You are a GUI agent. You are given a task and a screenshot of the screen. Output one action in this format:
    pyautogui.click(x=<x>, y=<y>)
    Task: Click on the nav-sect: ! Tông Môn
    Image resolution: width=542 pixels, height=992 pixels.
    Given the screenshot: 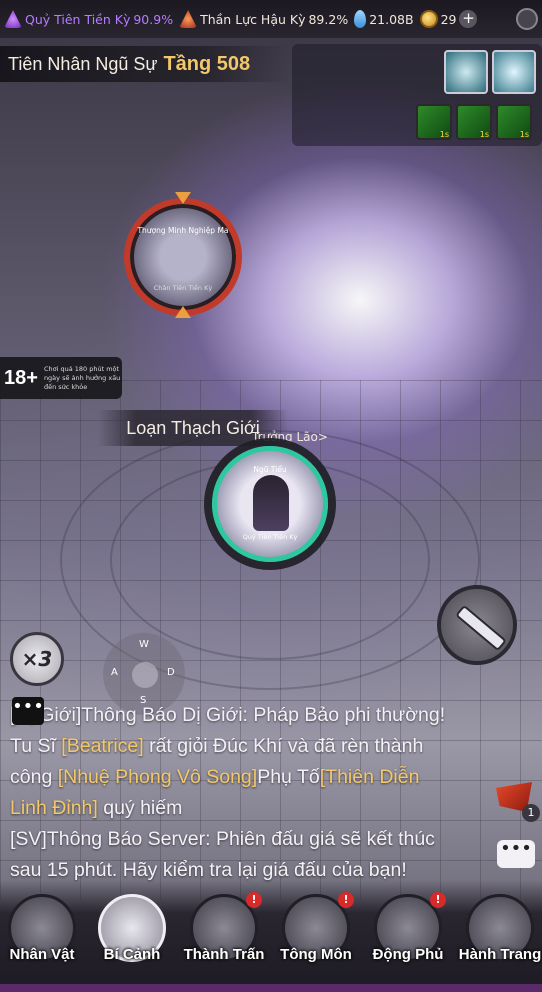 What is the action you would take?
    pyautogui.click(x=316, y=938)
    